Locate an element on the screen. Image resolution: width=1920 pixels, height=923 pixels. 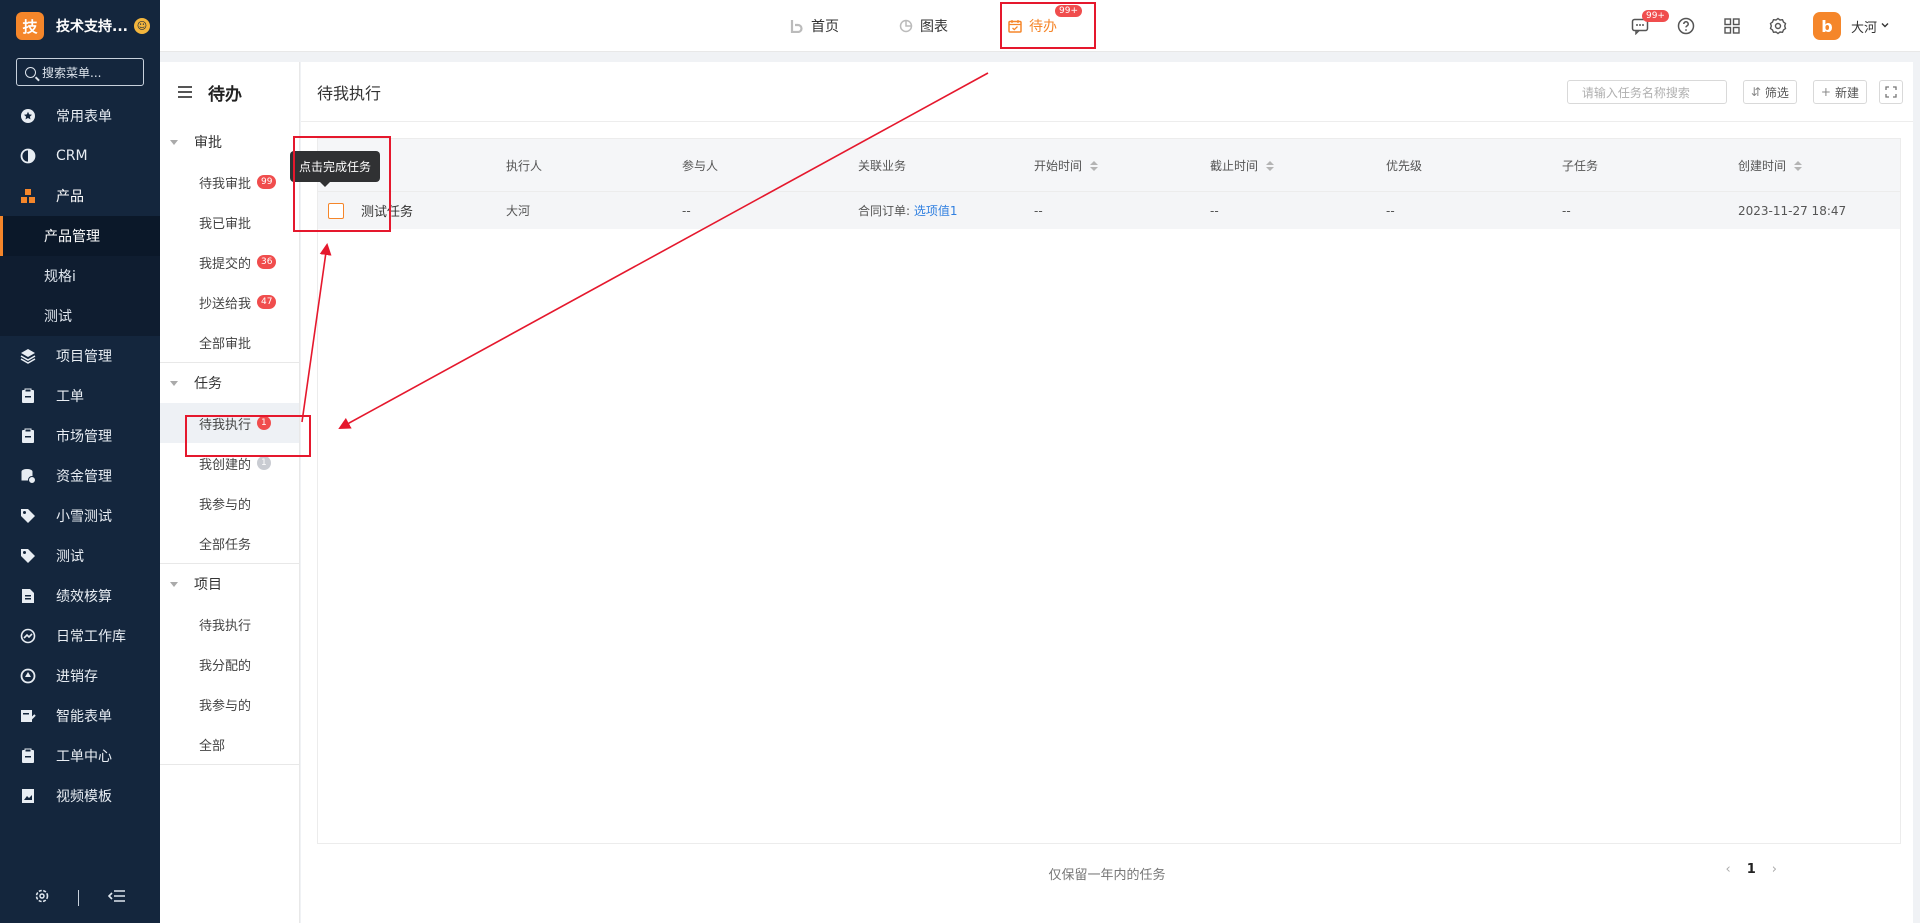
new-task-button: + 新建 is located at coordinates (1839, 92).